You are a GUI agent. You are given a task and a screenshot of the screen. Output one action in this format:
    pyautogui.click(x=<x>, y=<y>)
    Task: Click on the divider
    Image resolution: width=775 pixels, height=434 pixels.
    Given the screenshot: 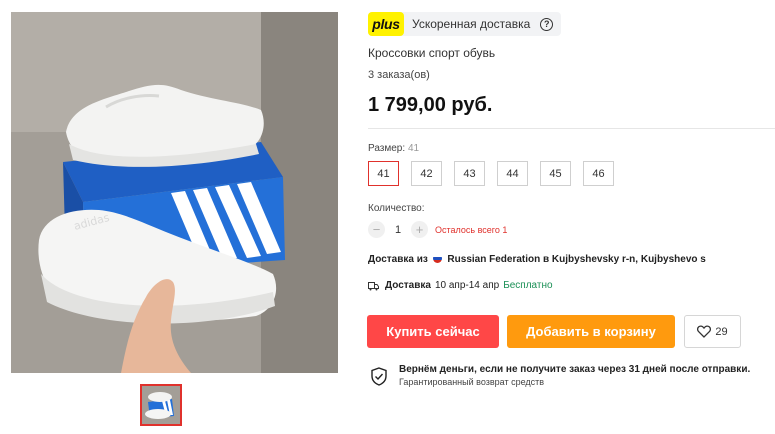 What is the action you would take?
    pyautogui.click(x=571, y=128)
    